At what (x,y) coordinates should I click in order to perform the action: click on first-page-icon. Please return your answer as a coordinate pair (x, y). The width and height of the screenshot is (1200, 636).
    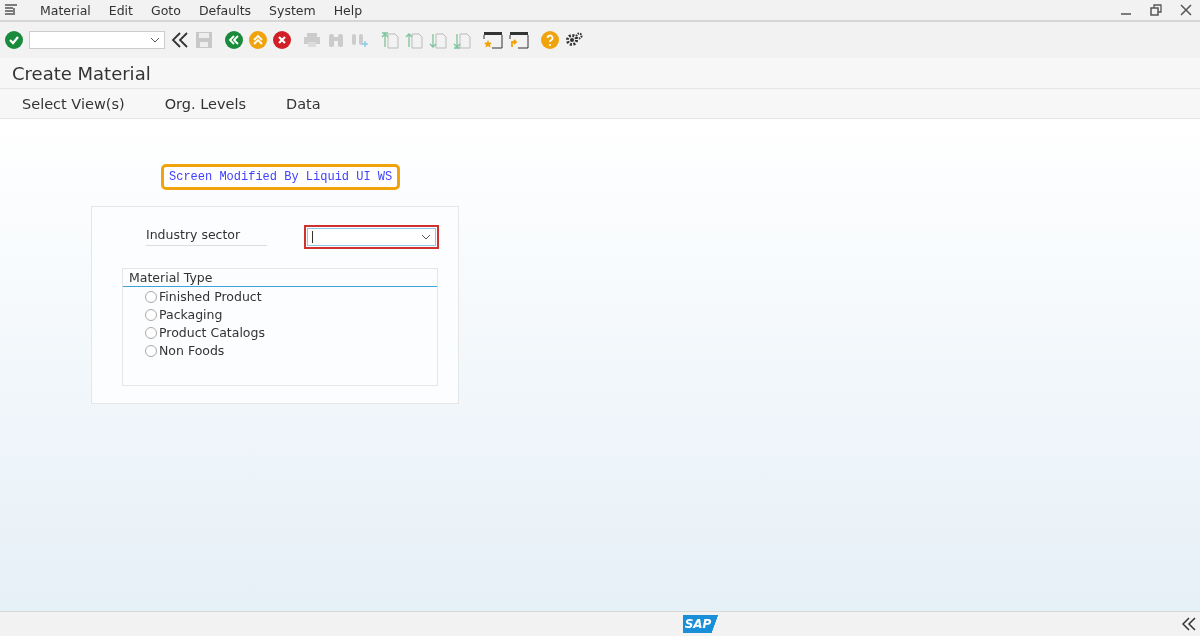
    Looking at the image, I should click on (390, 40).